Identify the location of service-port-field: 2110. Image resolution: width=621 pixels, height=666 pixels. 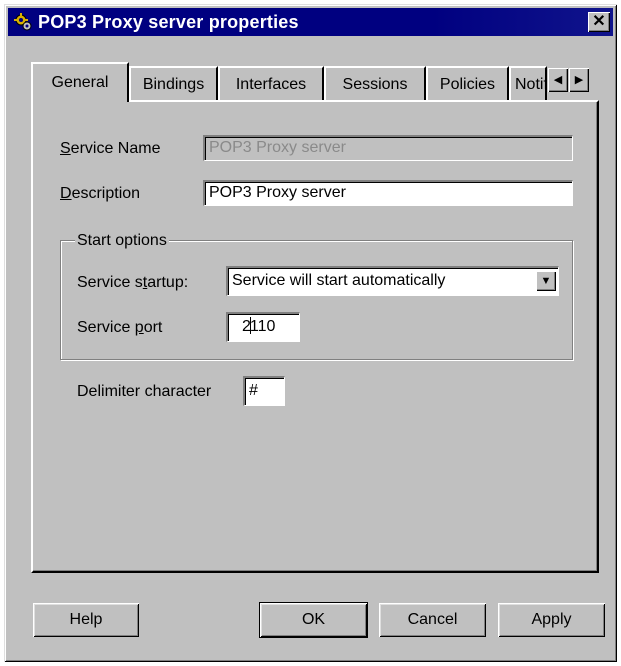
(263, 327).